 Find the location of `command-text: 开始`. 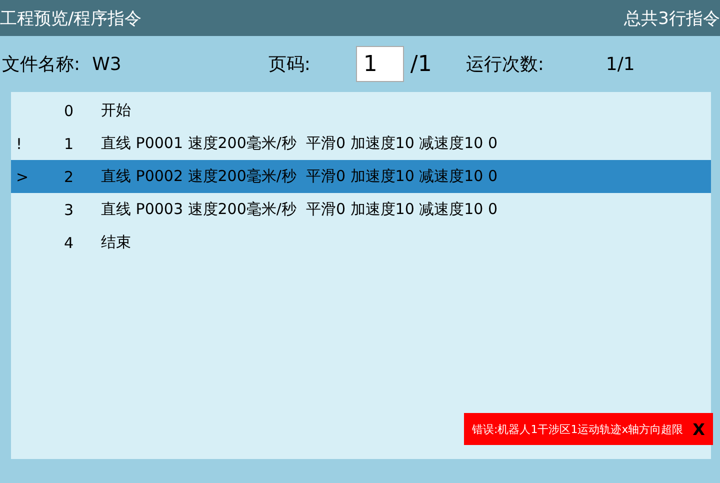

command-text: 开始 is located at coordinates (116, 110).